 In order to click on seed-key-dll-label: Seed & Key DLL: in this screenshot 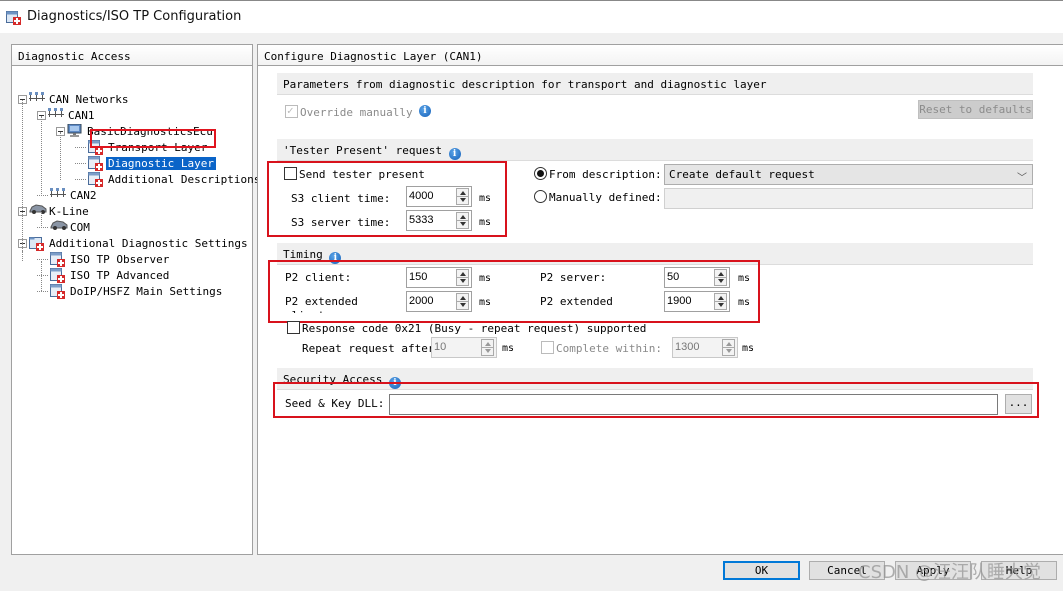, I will do `click(335, 403)`.